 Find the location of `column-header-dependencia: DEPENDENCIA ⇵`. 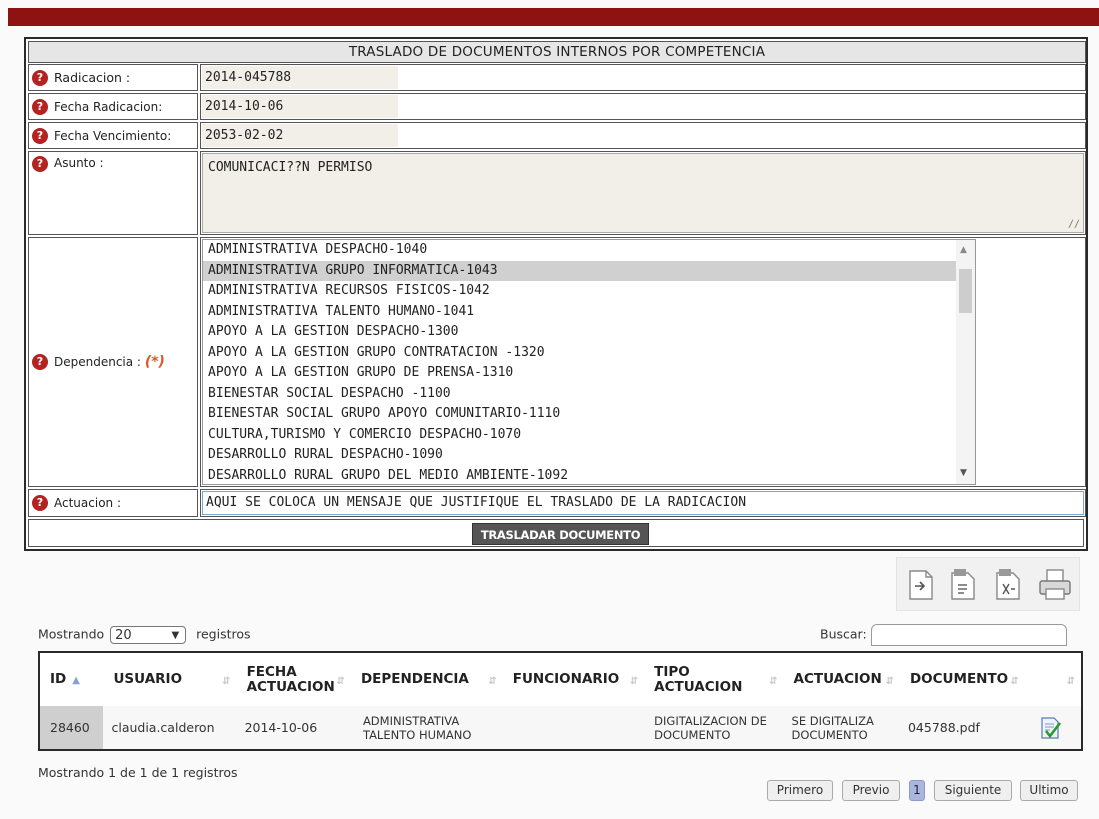

column-header-dependencia: DEPENDENCIA ⇵ is located at coordinates (427, 679).